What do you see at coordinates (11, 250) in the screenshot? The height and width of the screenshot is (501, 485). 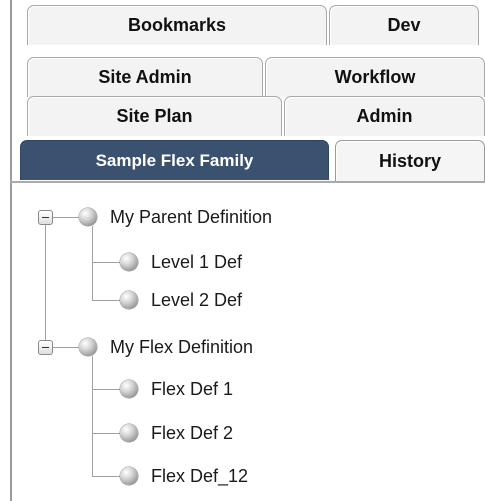 I see `panel-left-border` at bounding box center [11, 250].